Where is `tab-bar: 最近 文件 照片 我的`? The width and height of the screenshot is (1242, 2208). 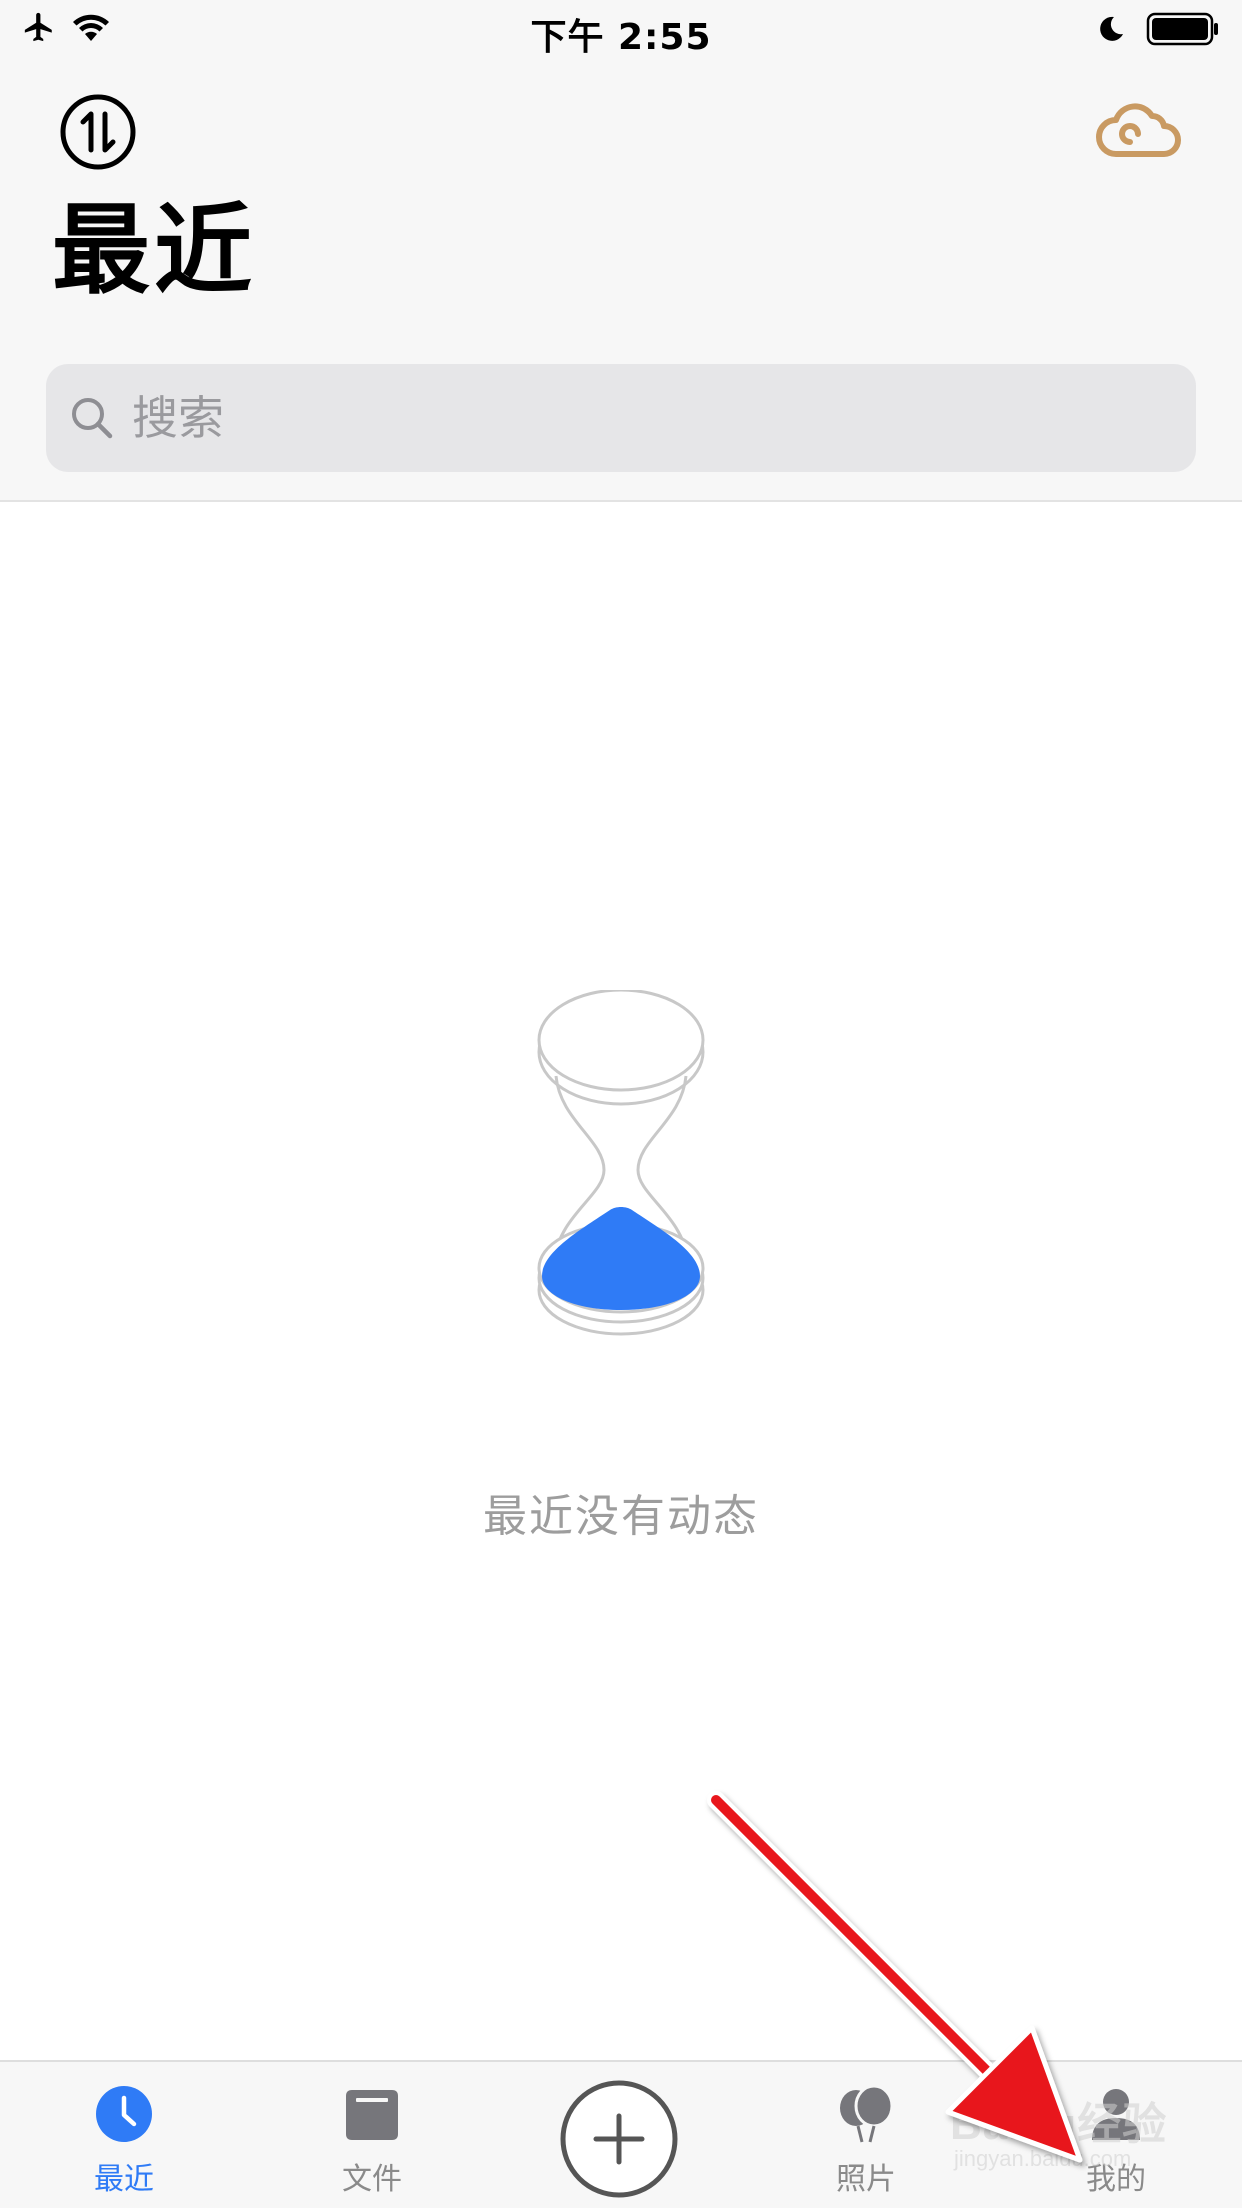 tab-bar: 最近 文件 照片 我的 is located at coordinates (621, 2134).